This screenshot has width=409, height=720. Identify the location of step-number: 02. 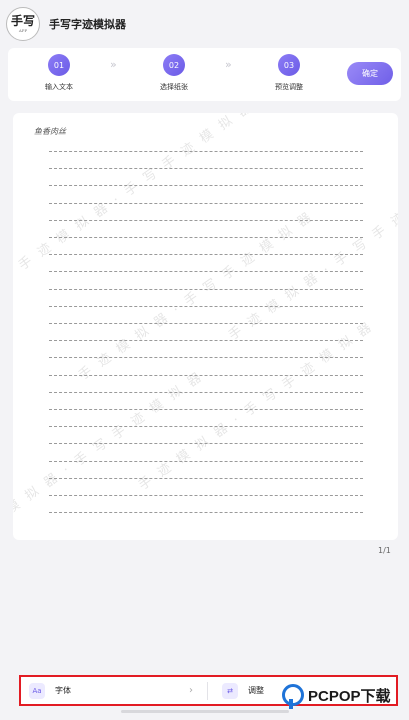
(174, 65).